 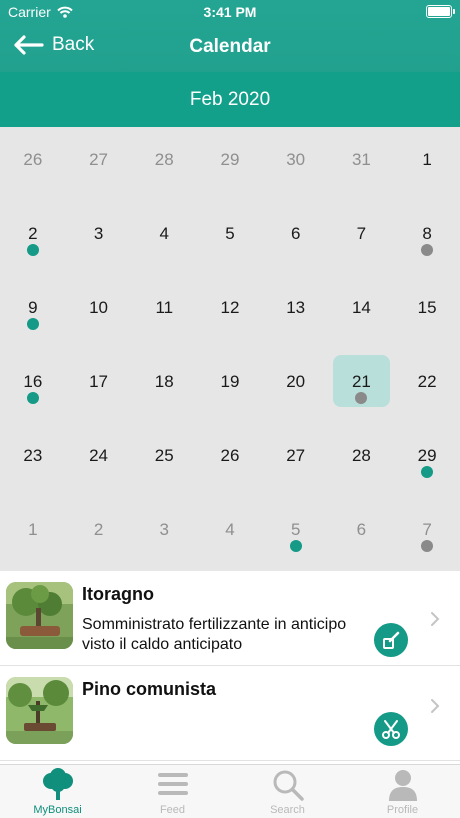 I want to click on calendar-day: 19, so click(x=230, y=386).